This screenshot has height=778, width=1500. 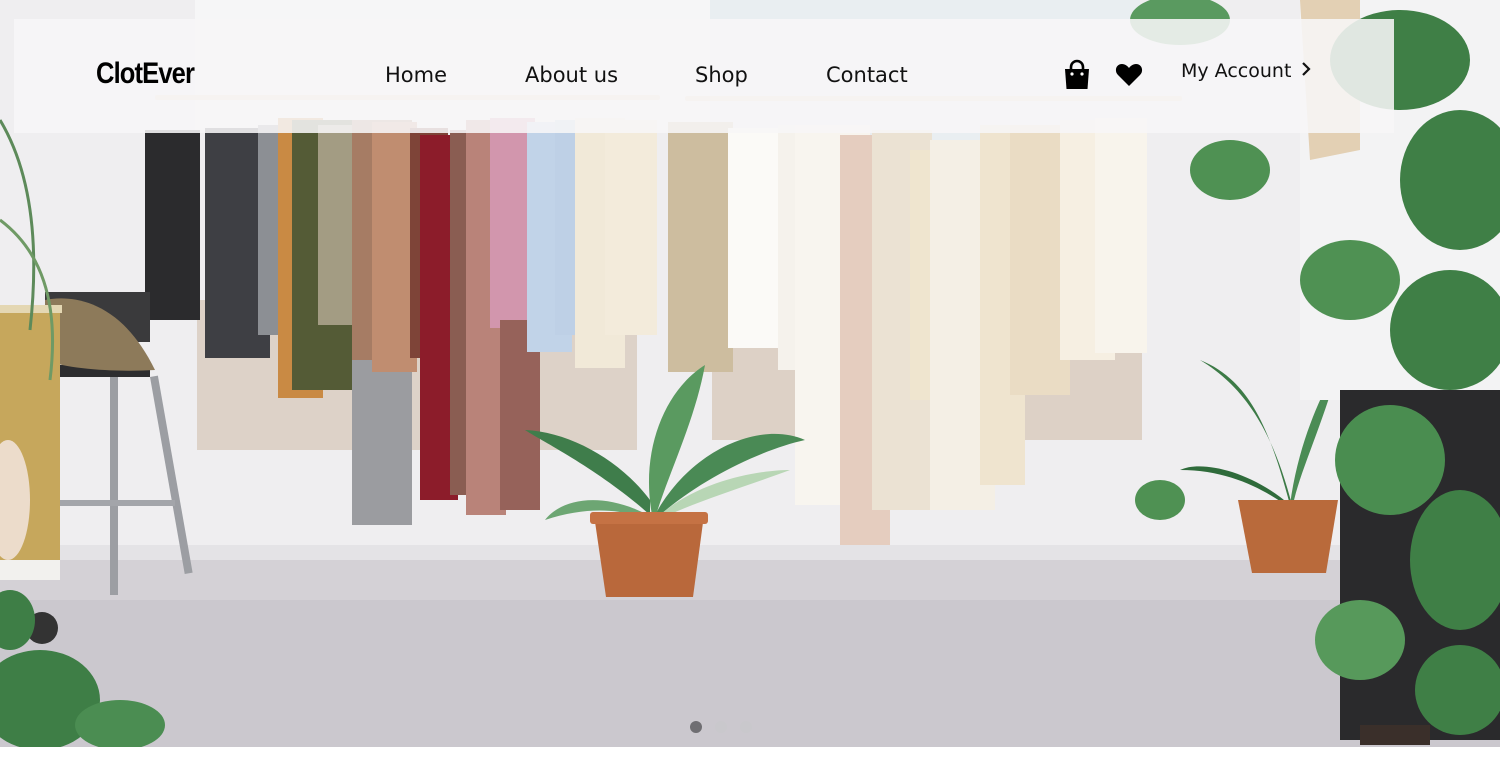 What do you see at coordinates (1236, 71) in the screenshot?
I see `my-account-label: My Account` at bounding box center [1236, 71].